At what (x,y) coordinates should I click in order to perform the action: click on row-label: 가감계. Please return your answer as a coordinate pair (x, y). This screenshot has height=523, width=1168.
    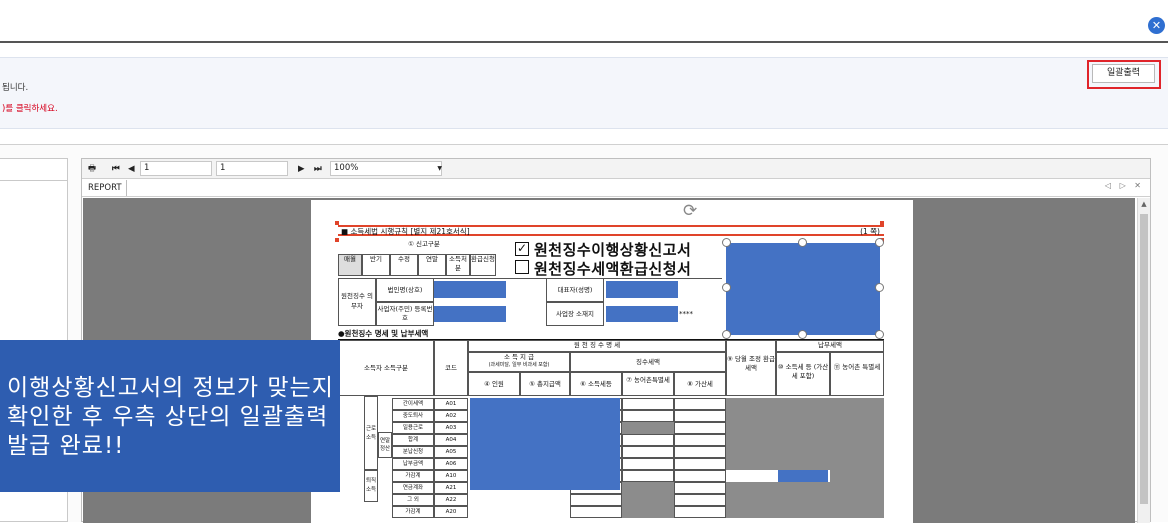
    Looking at the image, I should click on (413, 512).